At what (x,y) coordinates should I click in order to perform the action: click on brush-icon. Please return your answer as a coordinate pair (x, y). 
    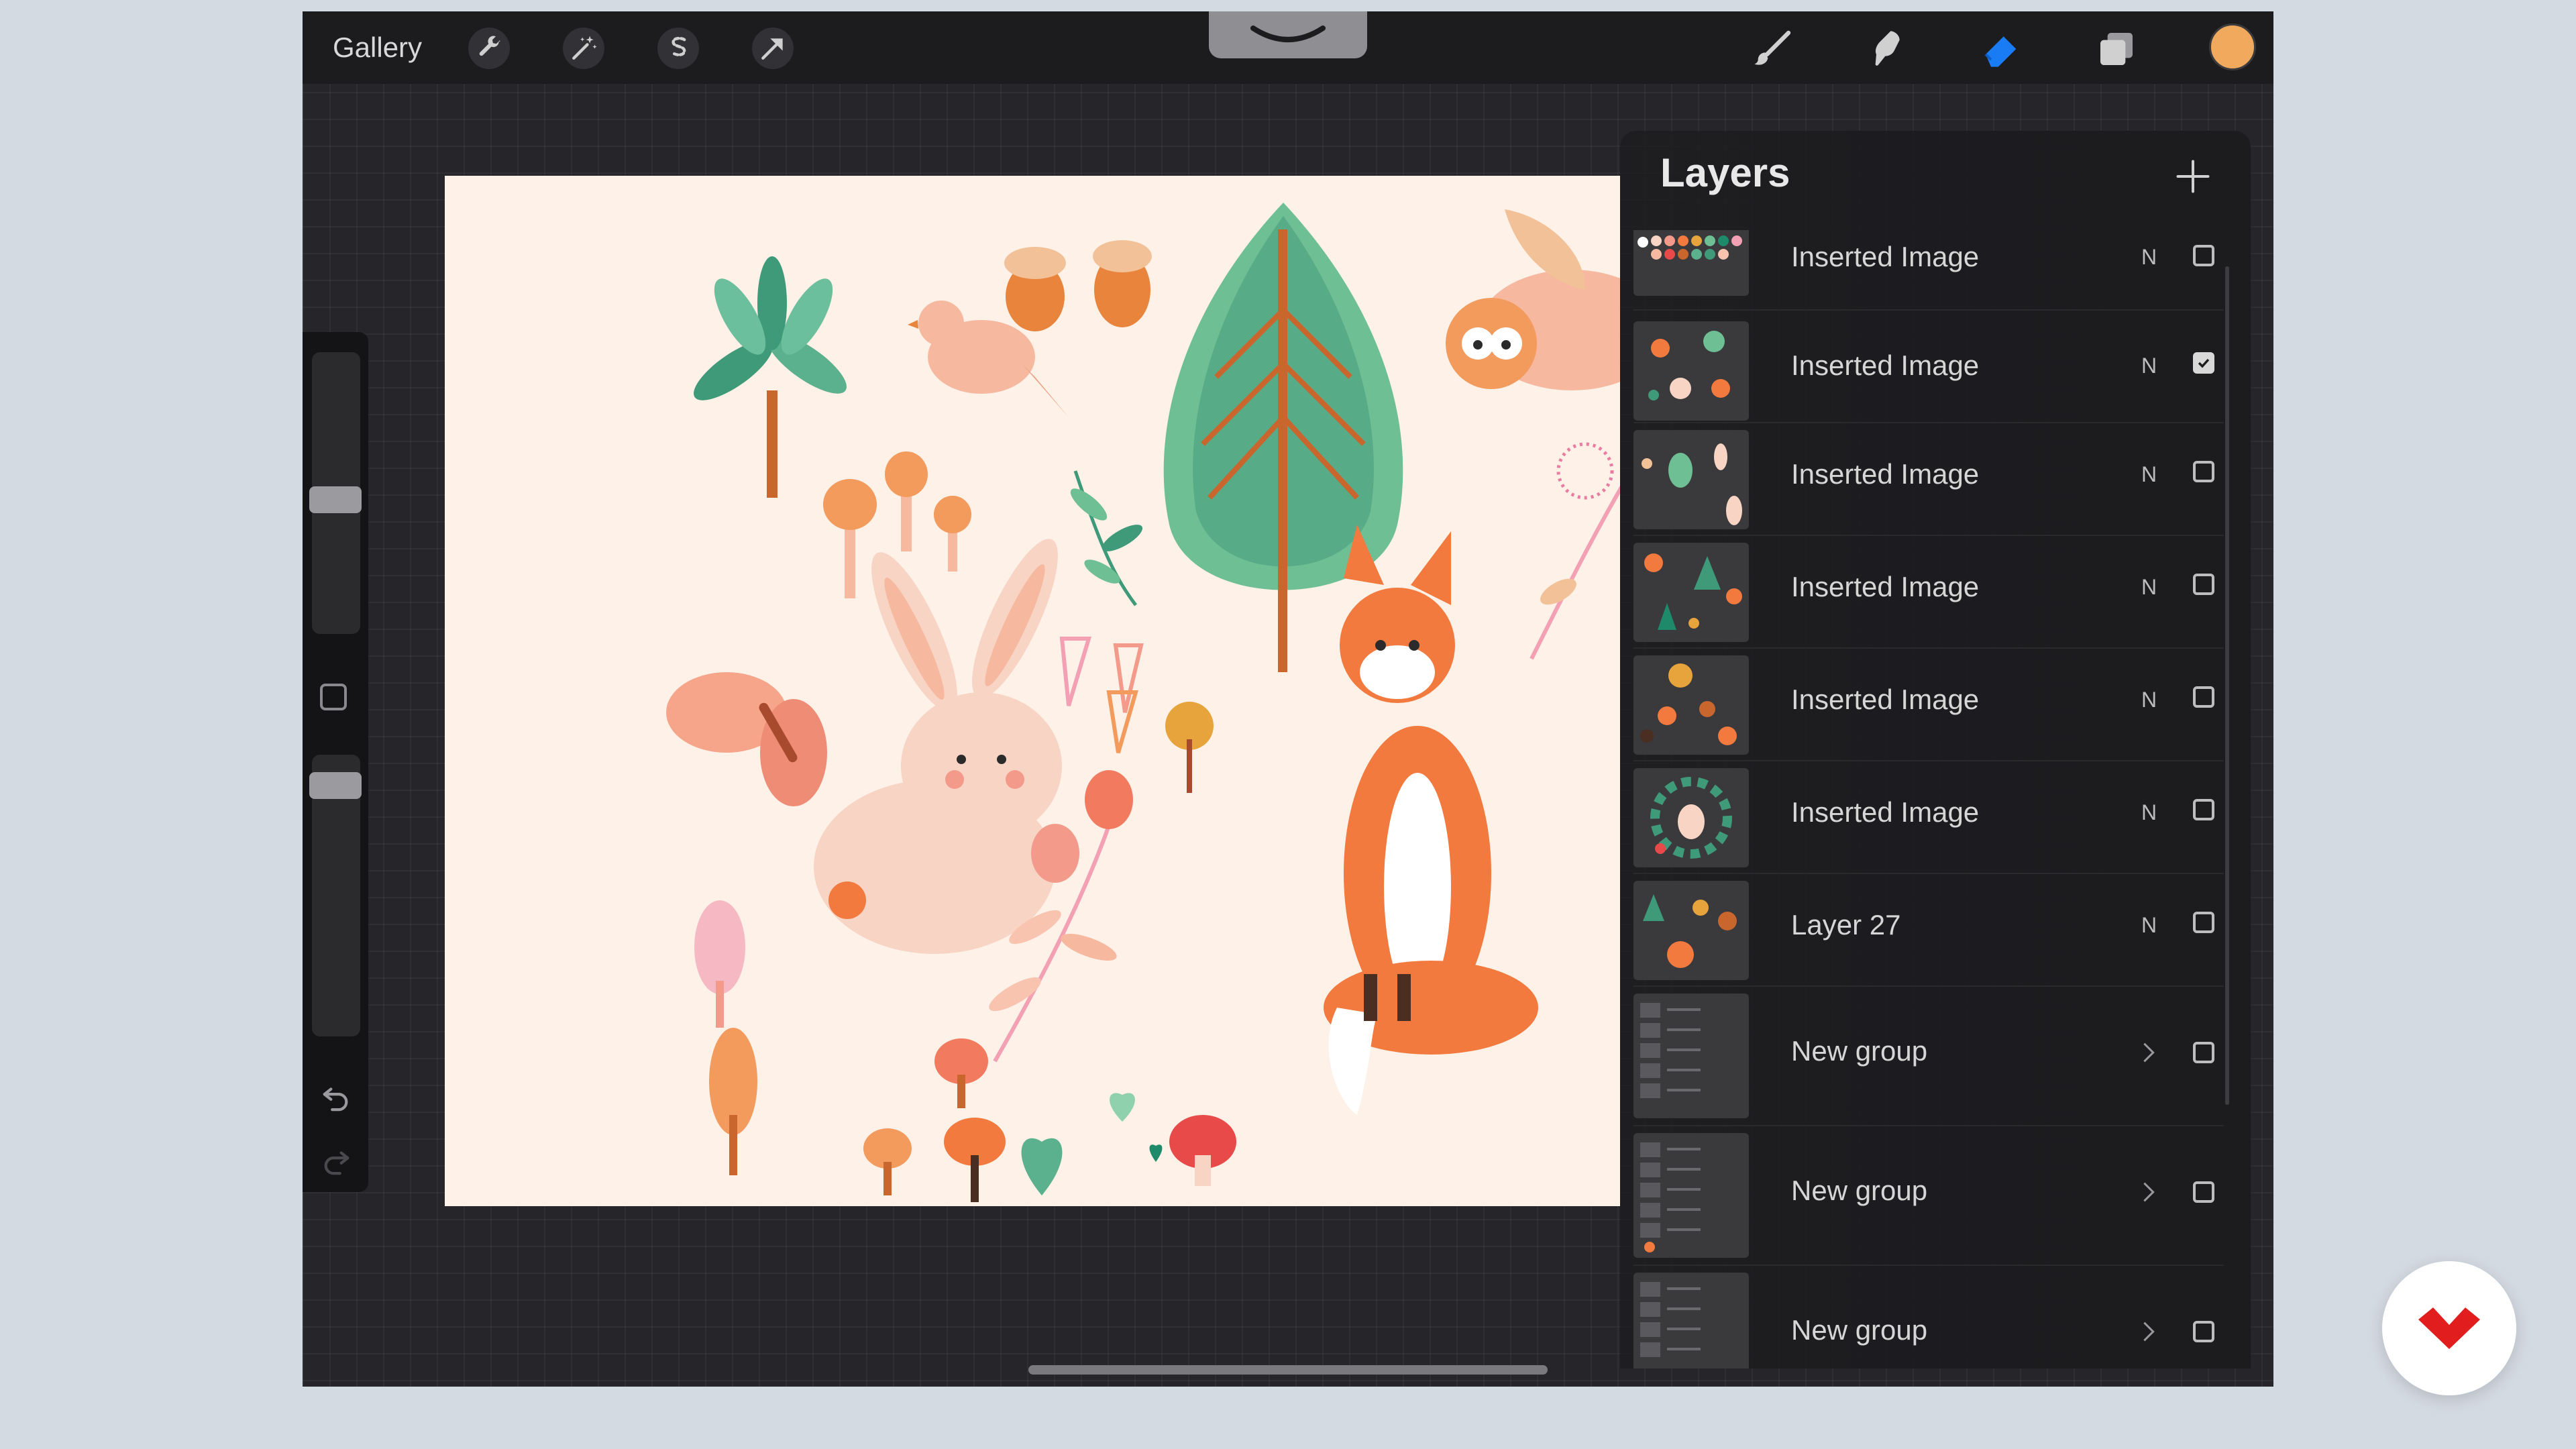
    Looking at the image, I should click on (1772, 47).